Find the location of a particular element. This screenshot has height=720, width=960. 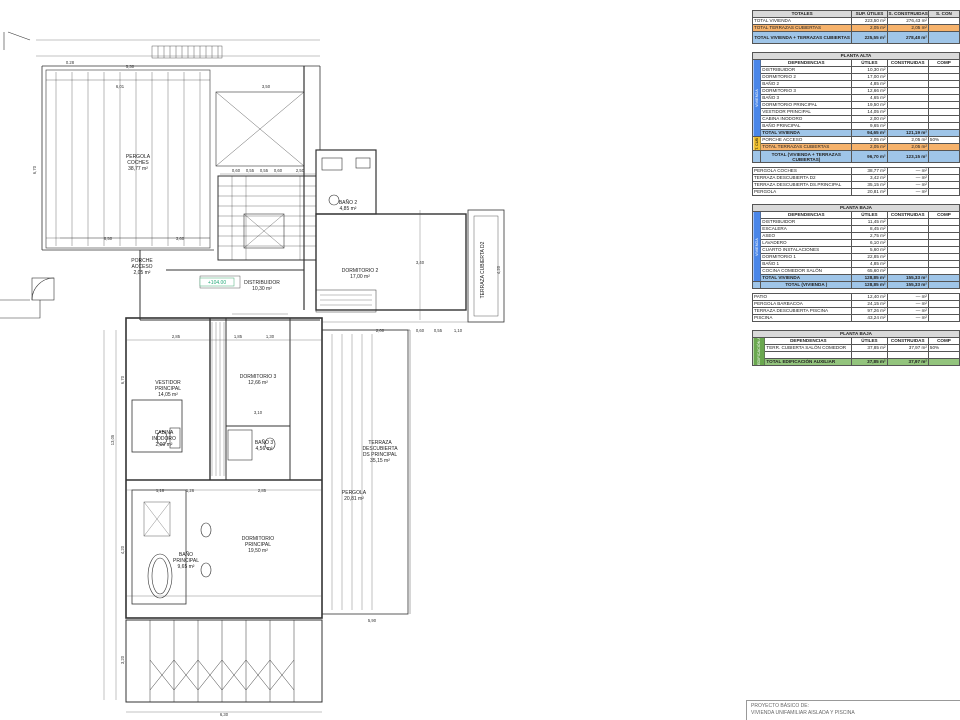

table-row: DORMITORIO PRINCIPAL 19,50 m² is located at coordinates (856, 105).